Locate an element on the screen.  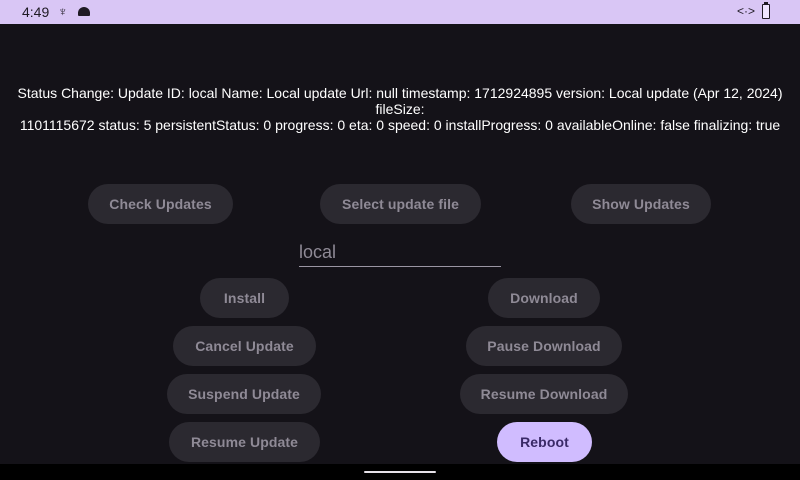
home-gesture-handle is located at coordinates (400, 472).